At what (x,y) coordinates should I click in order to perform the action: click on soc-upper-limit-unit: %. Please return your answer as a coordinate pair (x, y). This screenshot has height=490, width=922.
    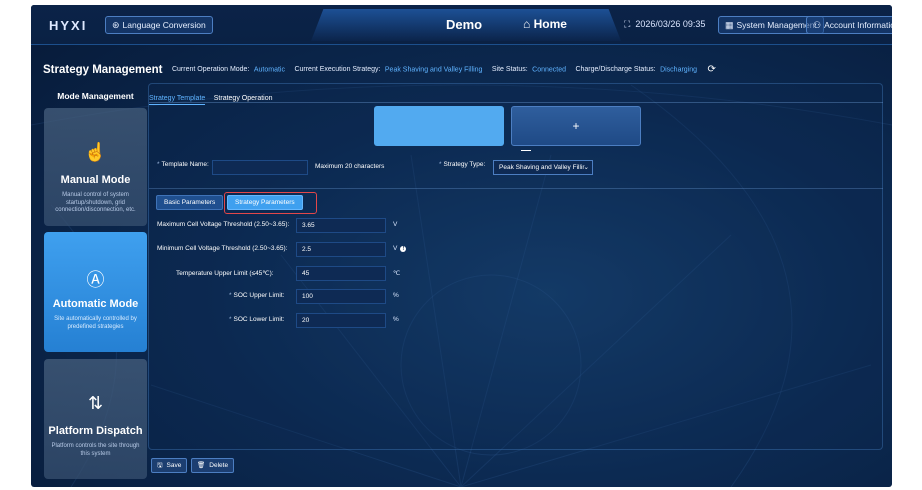
    Looking at the image, I should click on (396, 295).